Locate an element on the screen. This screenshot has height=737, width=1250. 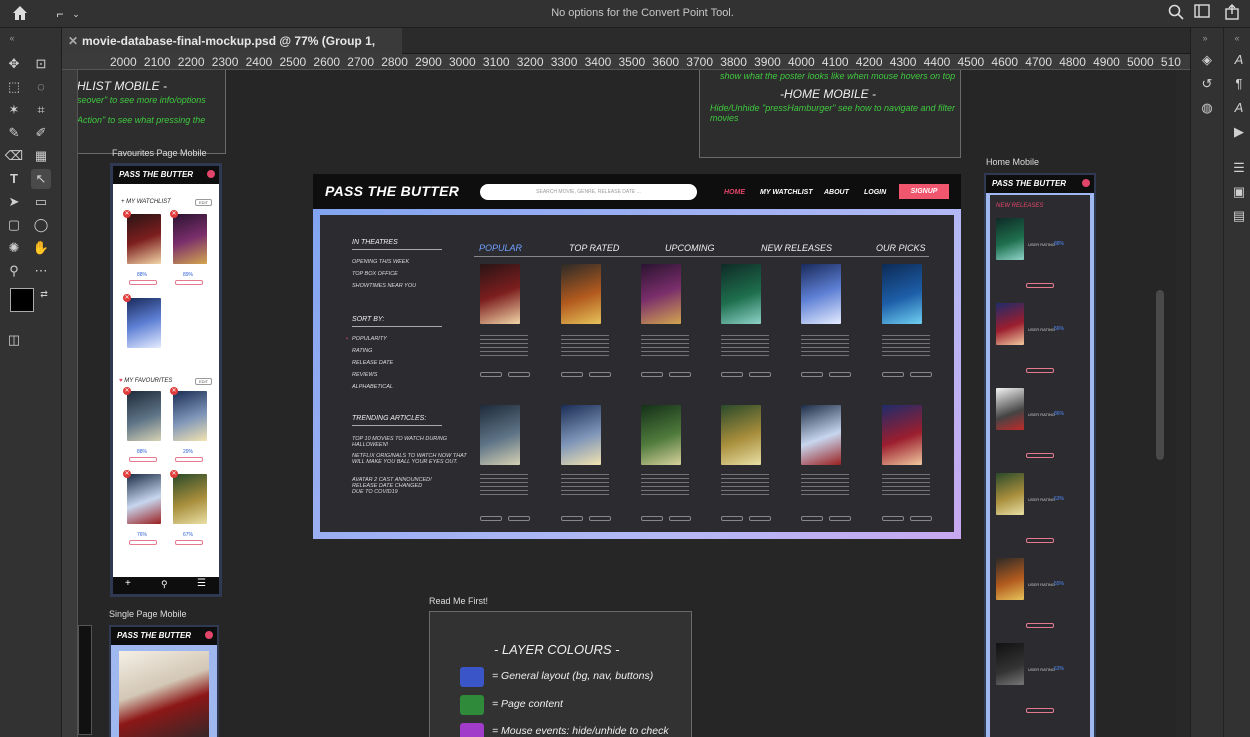
properties-icon: ☰ is located at coordinates (1239, 168).